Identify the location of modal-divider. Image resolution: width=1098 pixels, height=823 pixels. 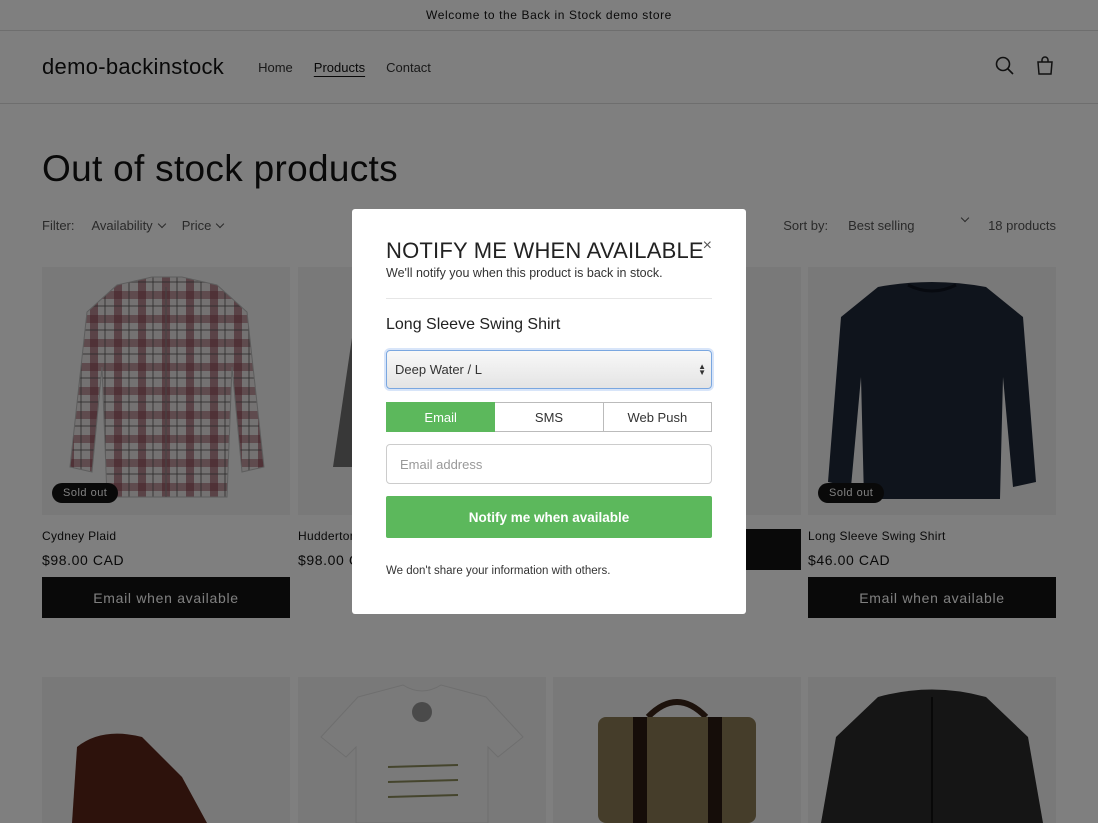
(549, 298).